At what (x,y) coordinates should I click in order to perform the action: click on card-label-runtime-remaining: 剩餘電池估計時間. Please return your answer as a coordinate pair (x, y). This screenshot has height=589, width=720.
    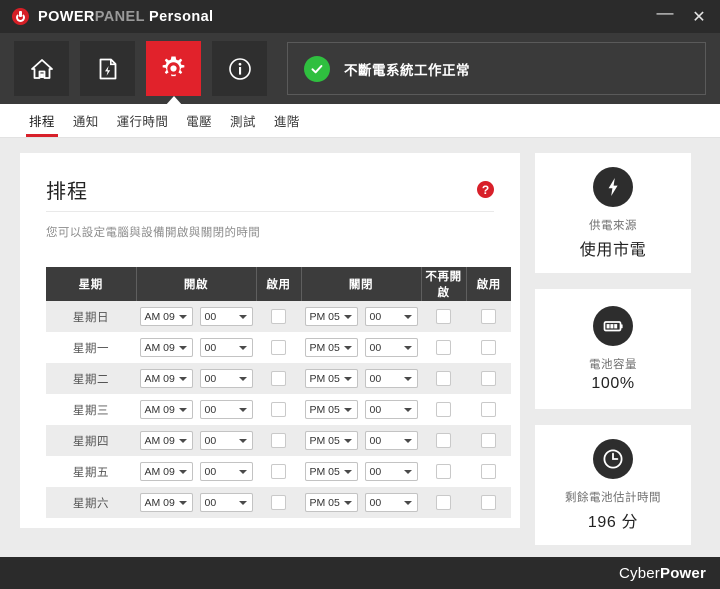
    Looking at the image, I should click on (613, 497).